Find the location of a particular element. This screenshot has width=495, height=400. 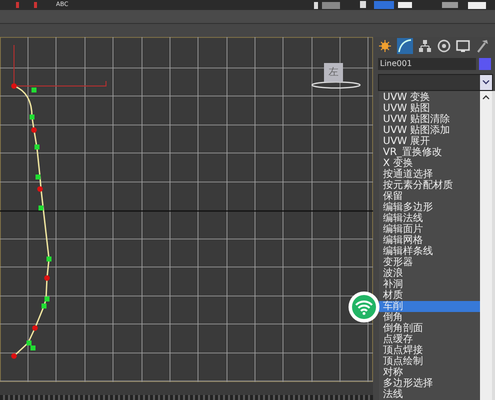

modifier-list-item: UVW 变换 is located at coordinates (429, 97).